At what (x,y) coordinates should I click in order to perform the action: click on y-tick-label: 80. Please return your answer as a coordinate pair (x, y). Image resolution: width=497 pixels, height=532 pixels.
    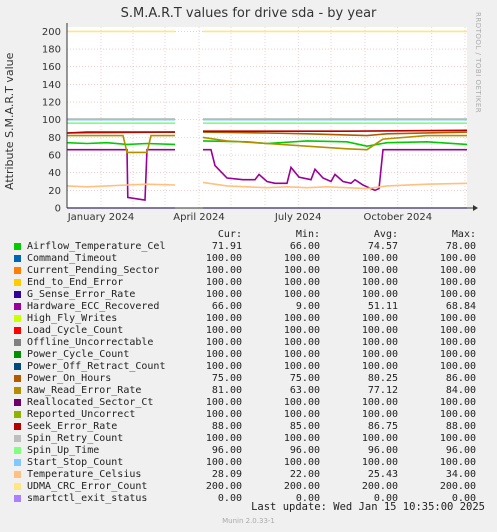
    Looking at the image, I should click on (54, 138).